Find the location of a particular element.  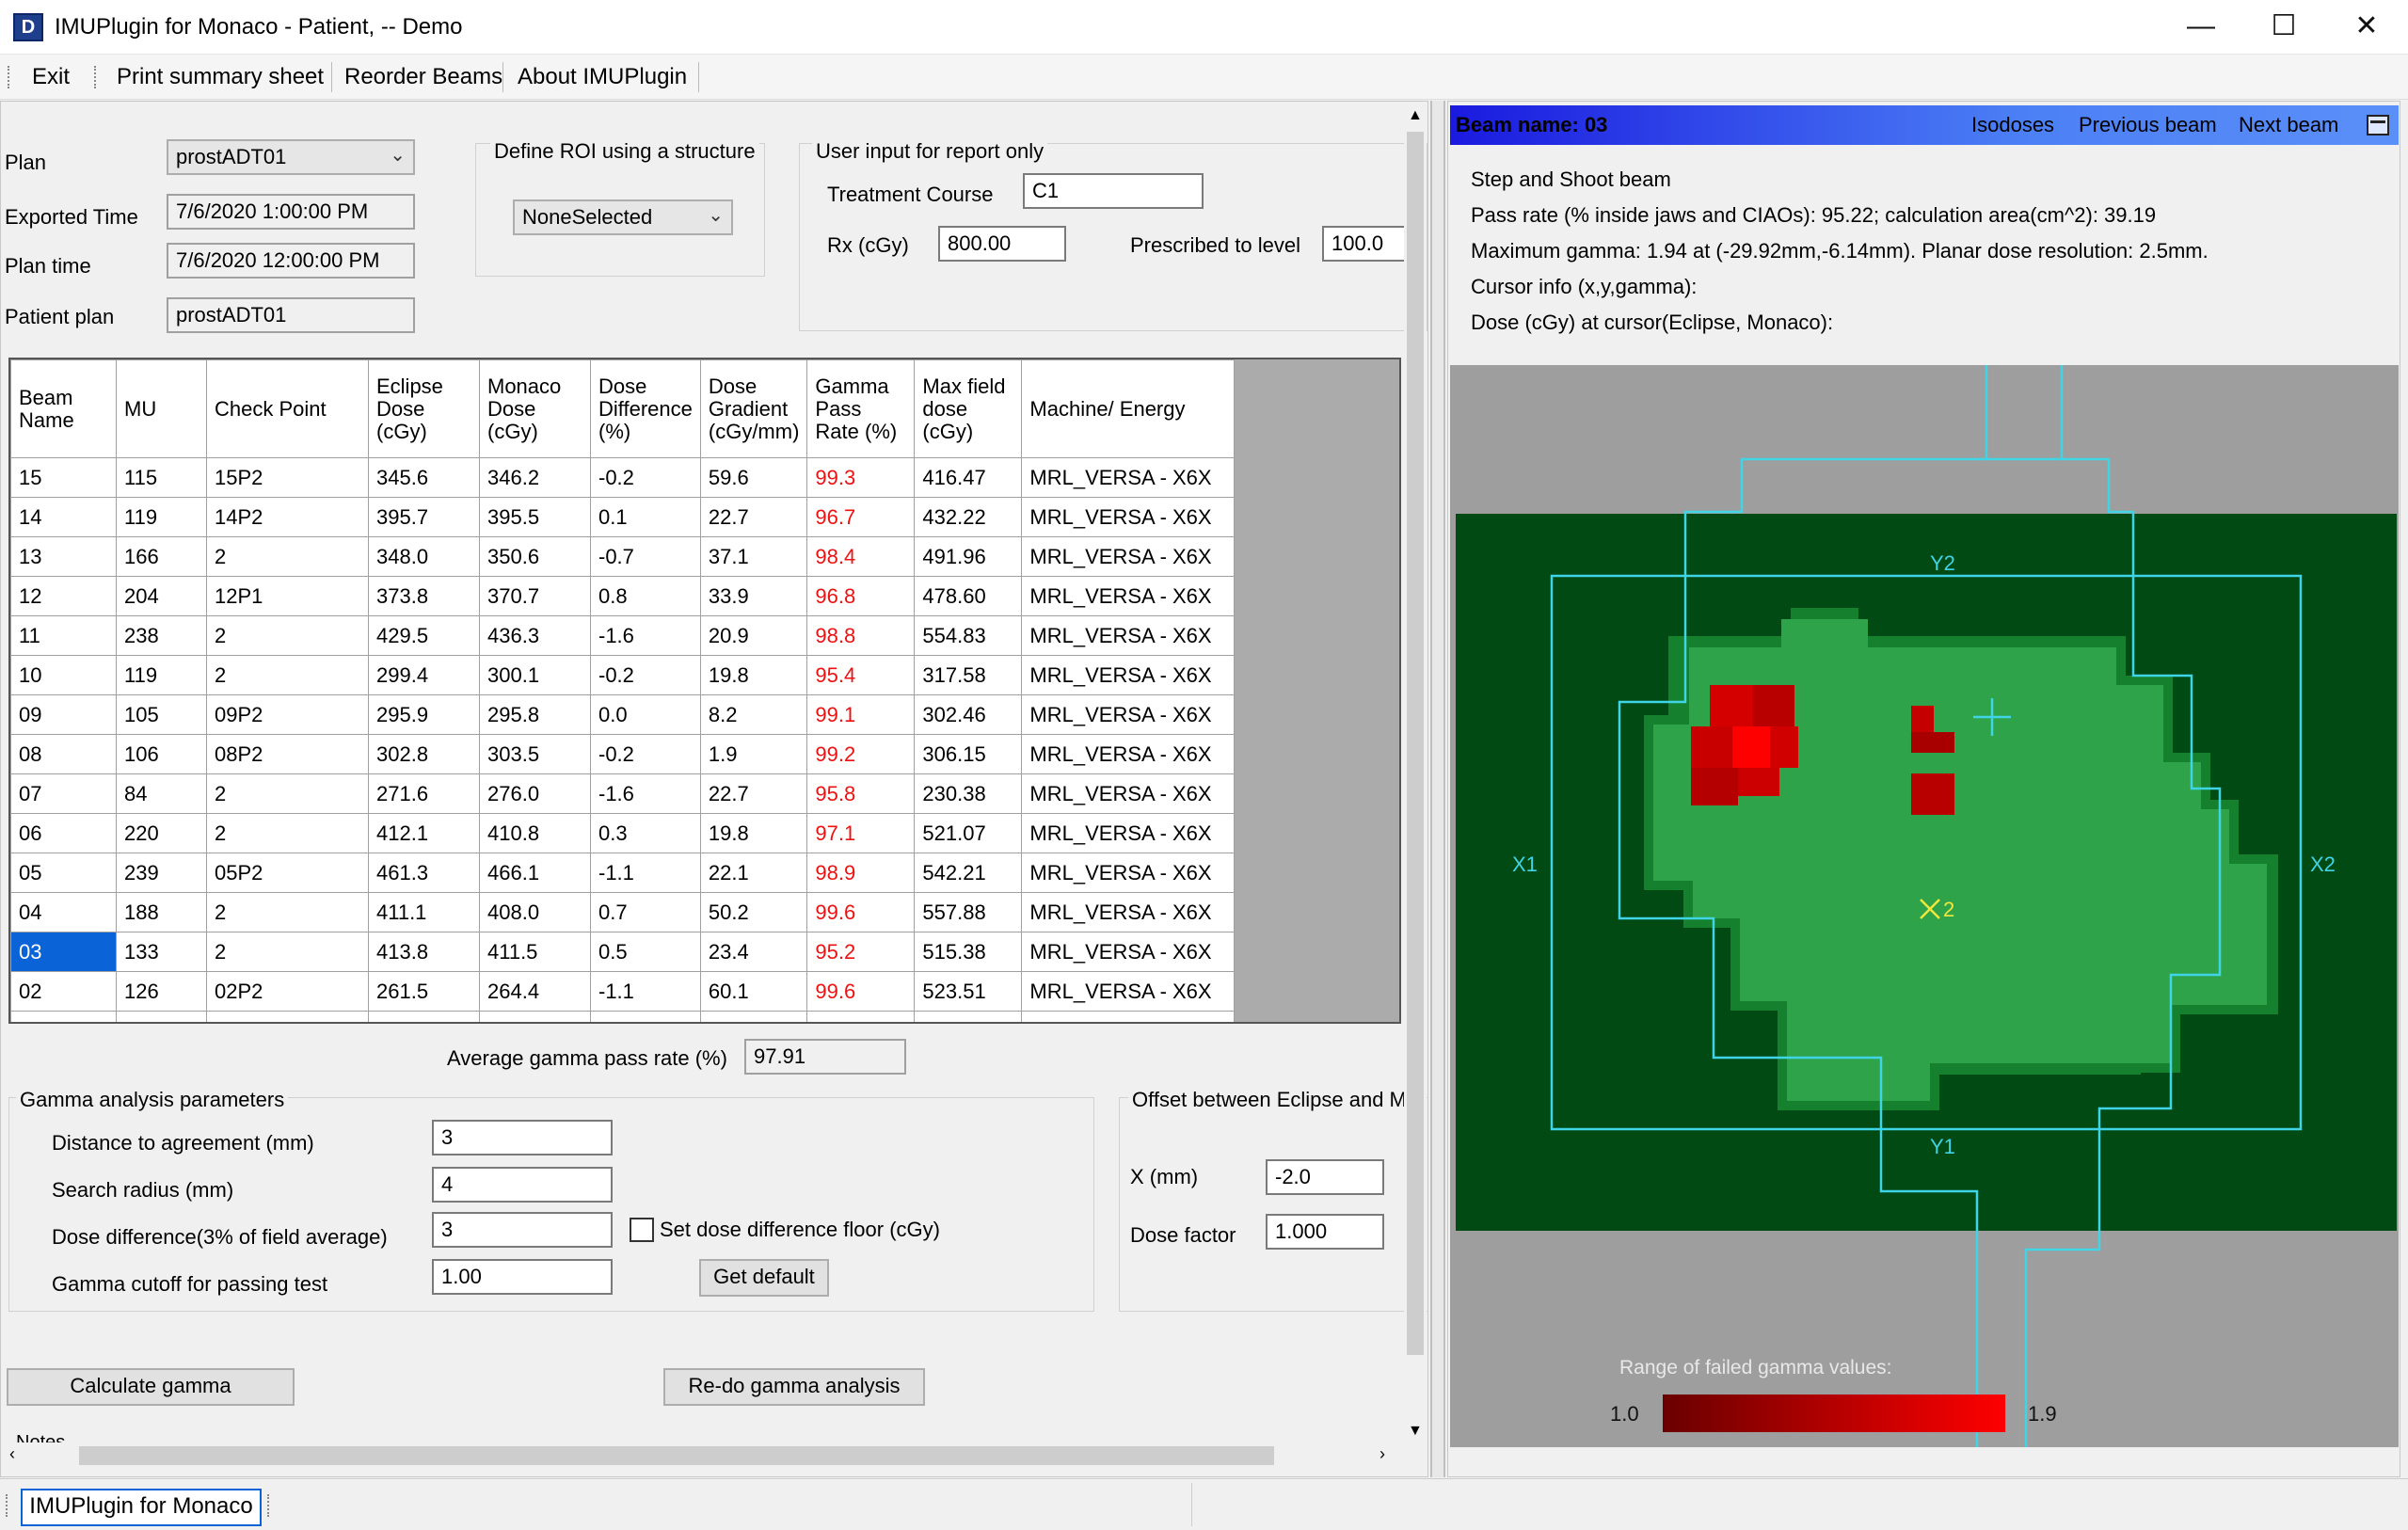

table-cell: 413.8 is located at coordinates (424, 952).